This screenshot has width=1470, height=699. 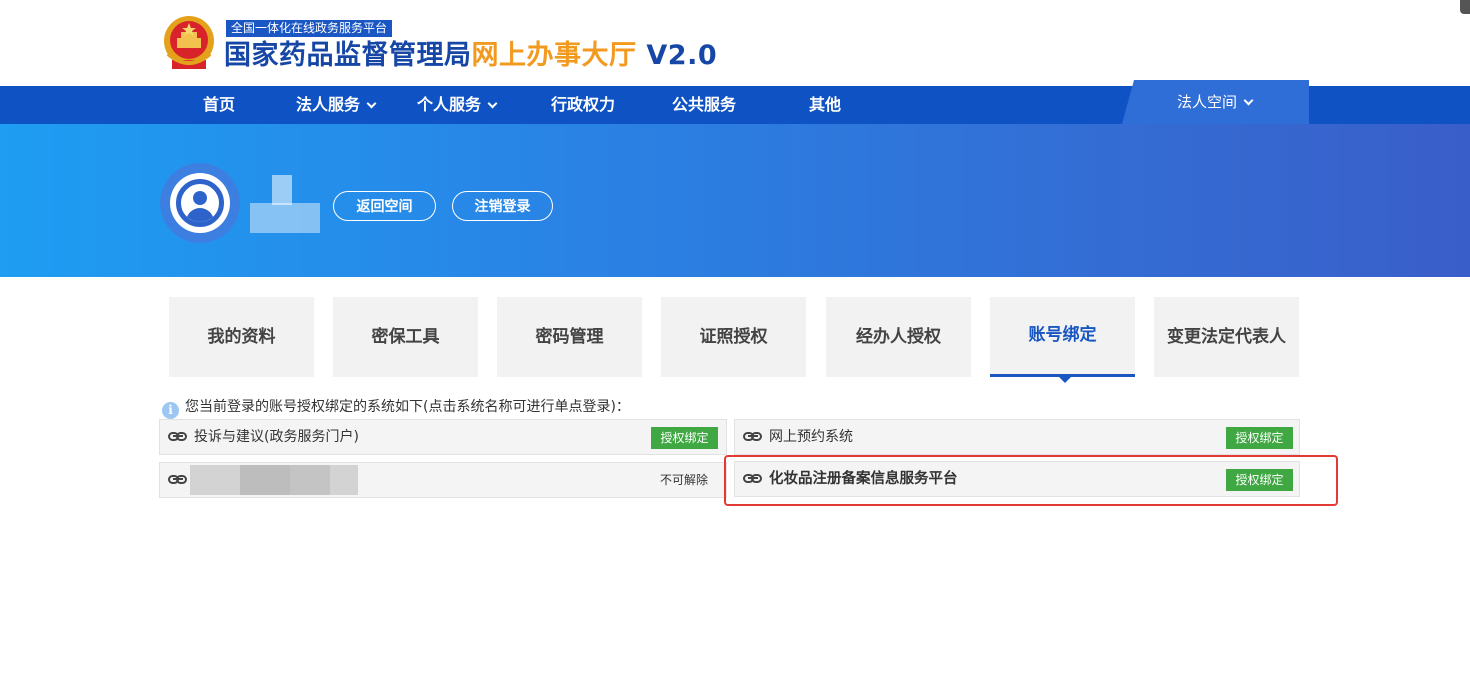 I want to click on site-title: 国家药品监督管理局网上办事大厅 V2.0, so click(x=470, y=56).